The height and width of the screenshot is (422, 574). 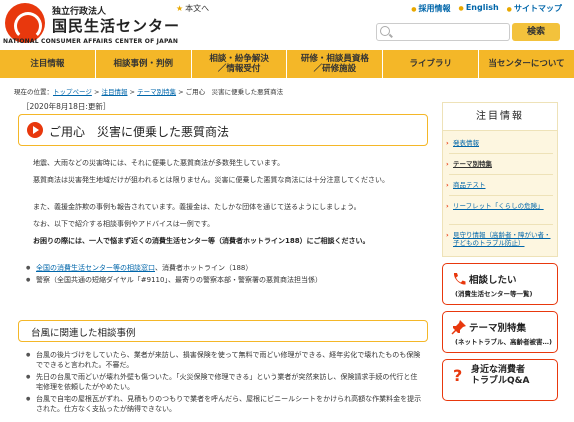 I want to click on play-arrow-icon, so click(x=35, y=130).